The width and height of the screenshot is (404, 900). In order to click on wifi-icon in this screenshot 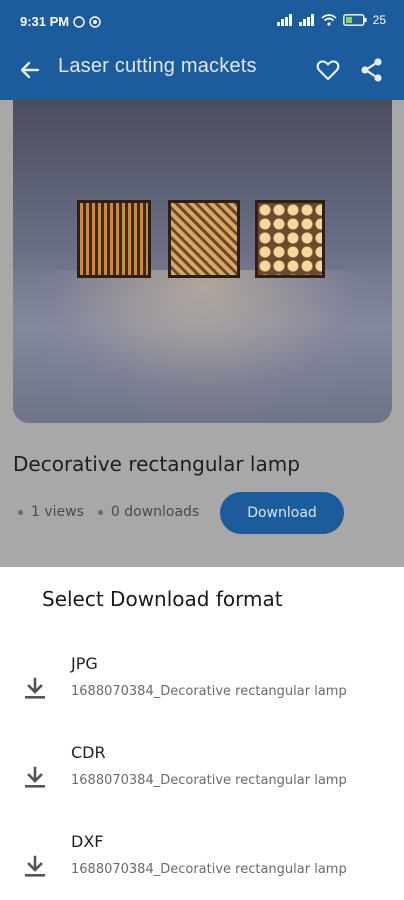, I will do `click(329, 20)`.